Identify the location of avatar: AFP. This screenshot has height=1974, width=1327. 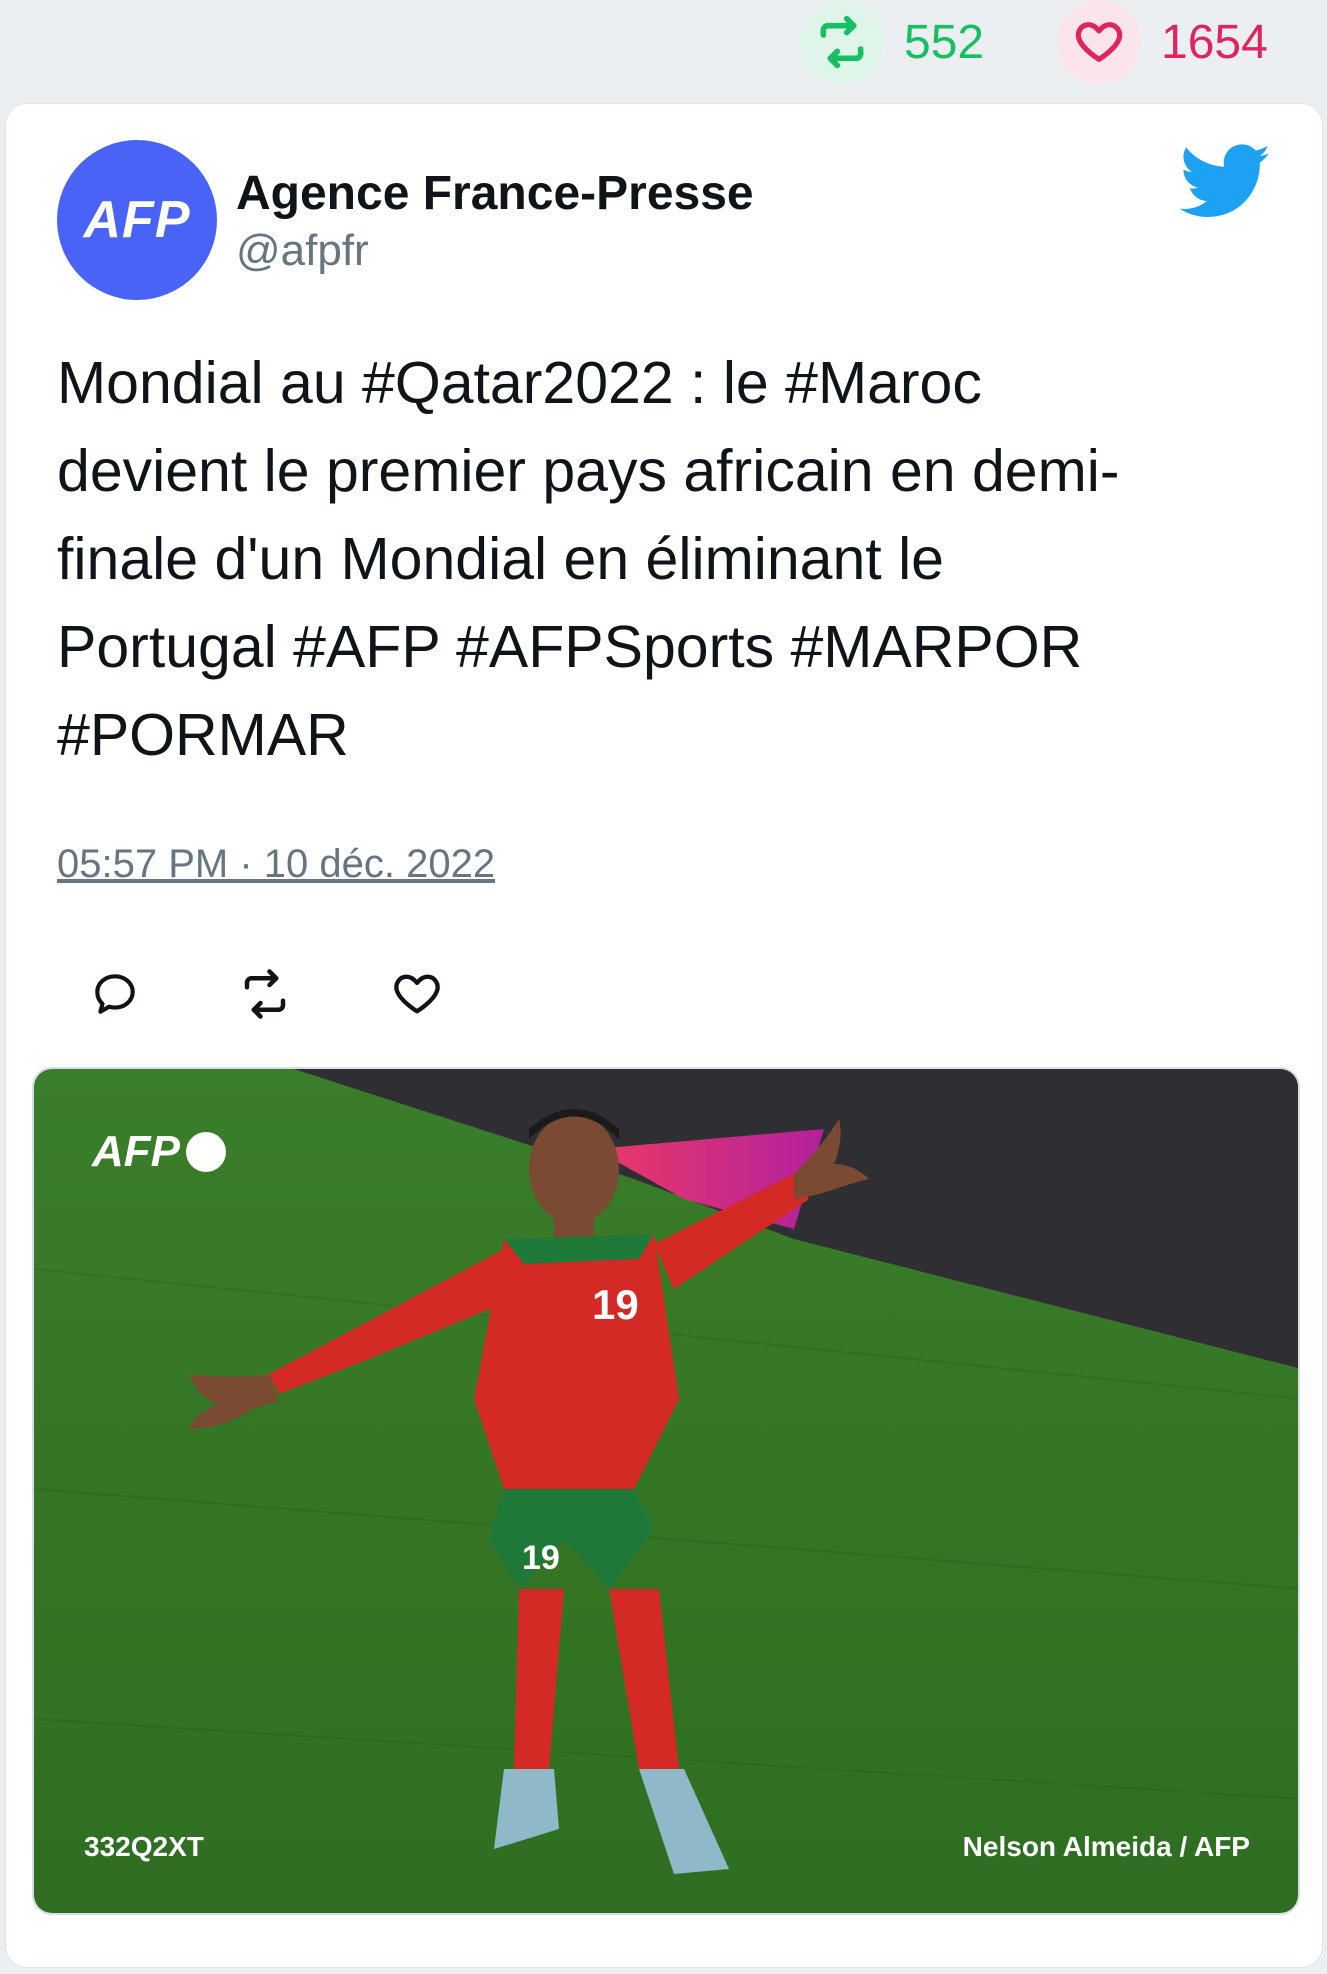
(137, 220).